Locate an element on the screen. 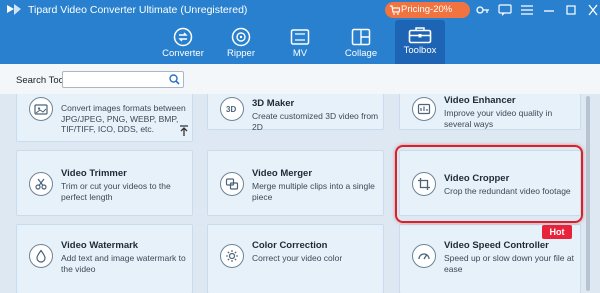 The image size is (600, 293). tool-title: Video Trimmer is located at coordinates (94, 173).